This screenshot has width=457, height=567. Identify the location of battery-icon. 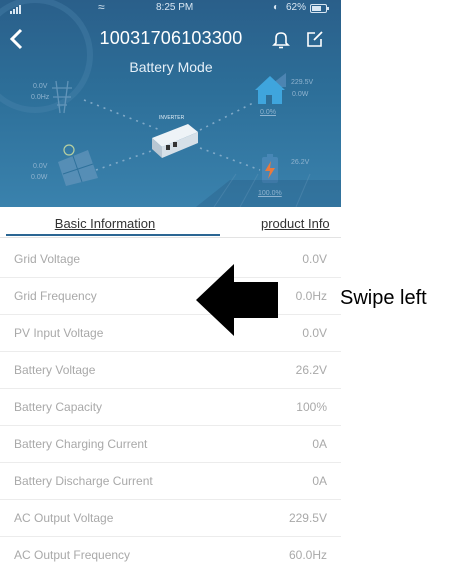
(270, 168).